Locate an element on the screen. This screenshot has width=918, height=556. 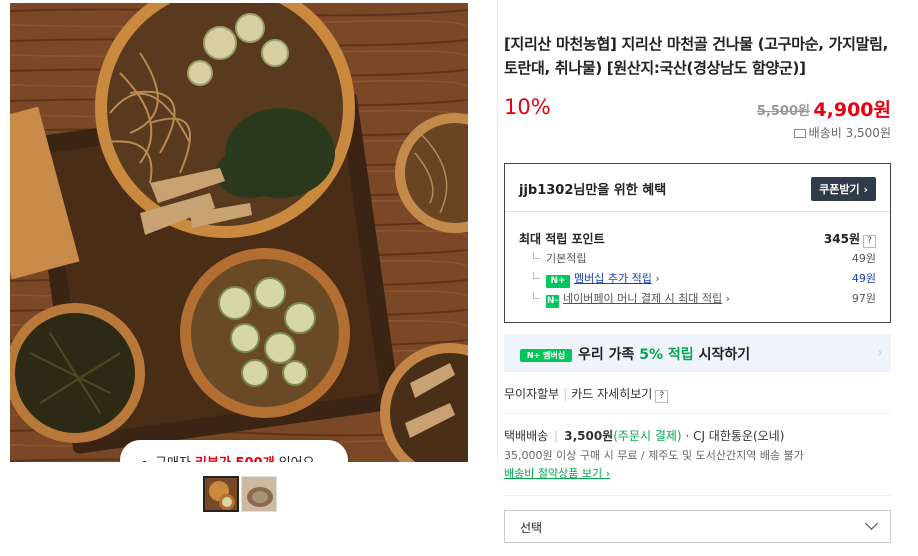
max-points-row: 최대 적립 포인트 345원? is located at coordinates (697, 239).